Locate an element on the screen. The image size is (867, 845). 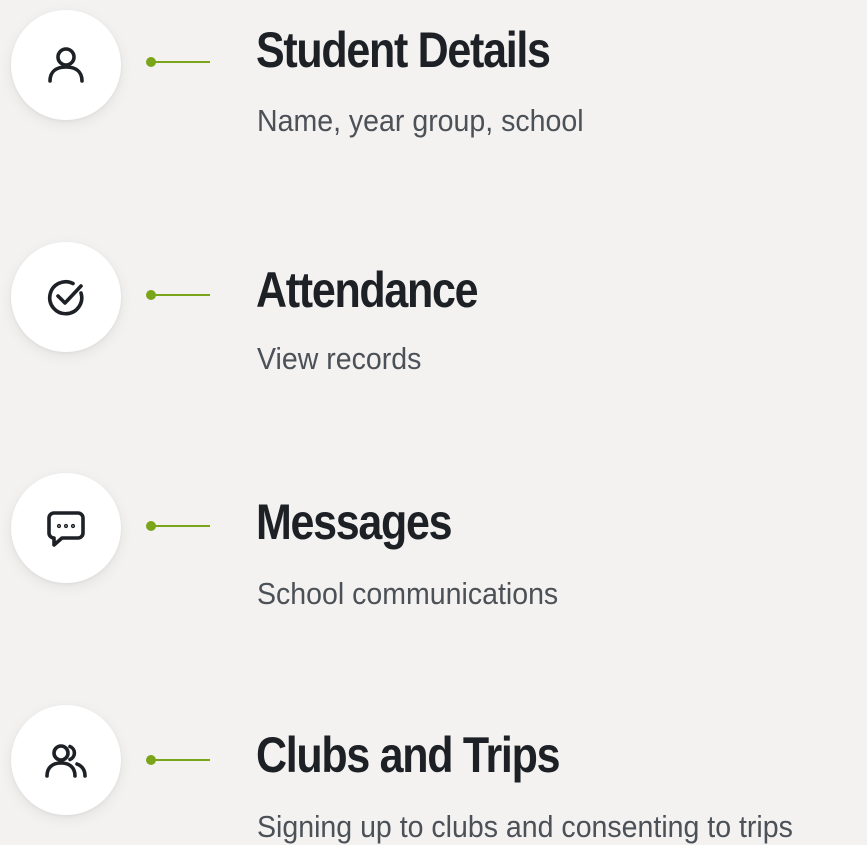
users-icon-button is located at coordinates (66, 760).